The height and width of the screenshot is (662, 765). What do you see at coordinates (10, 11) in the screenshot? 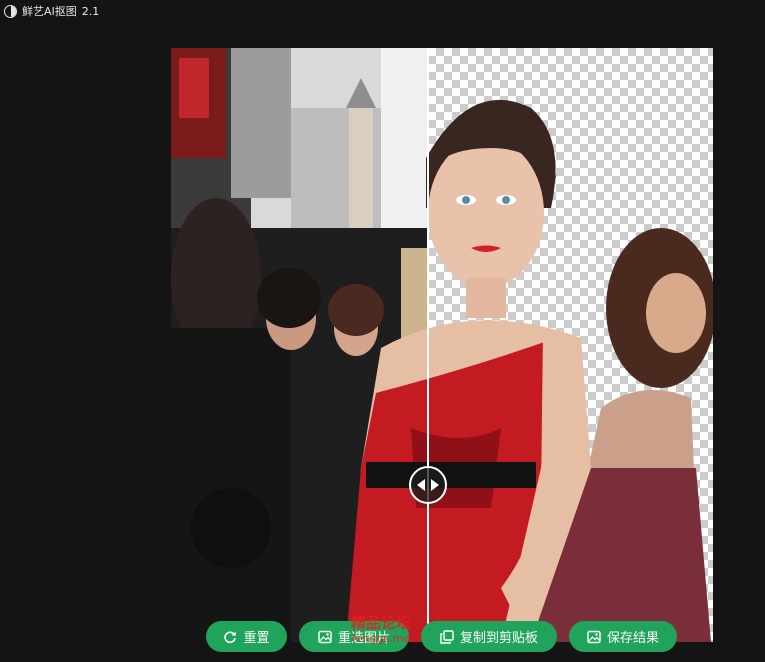
I see `app-logo-icon` at bounding box center [10, 11].